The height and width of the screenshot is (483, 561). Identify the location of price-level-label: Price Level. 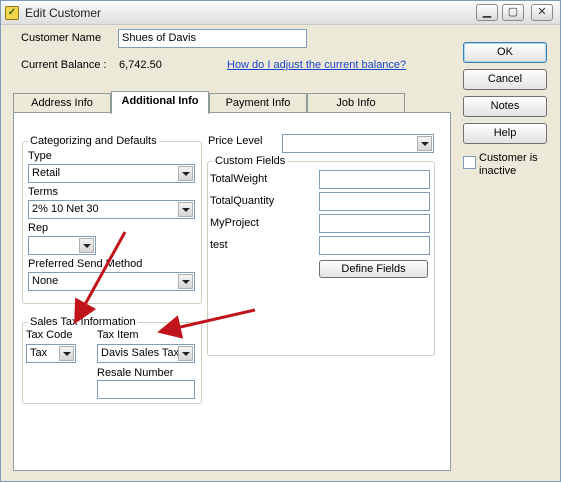
(235, 141).